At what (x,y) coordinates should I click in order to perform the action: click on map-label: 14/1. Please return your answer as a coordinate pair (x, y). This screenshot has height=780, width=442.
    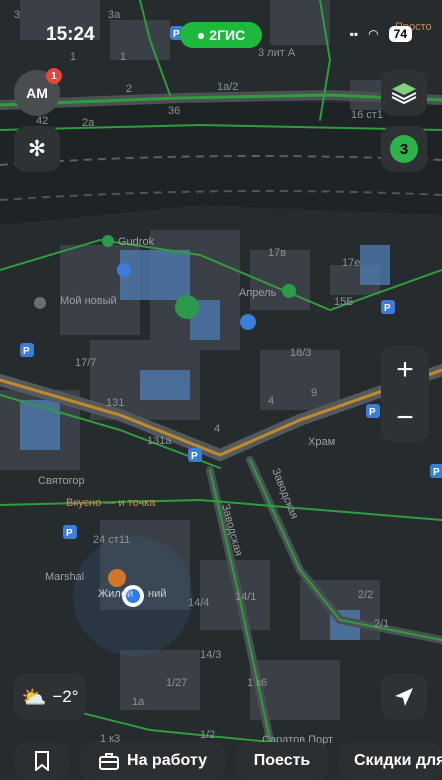
    Looking at the image, I should click on (245, 597).